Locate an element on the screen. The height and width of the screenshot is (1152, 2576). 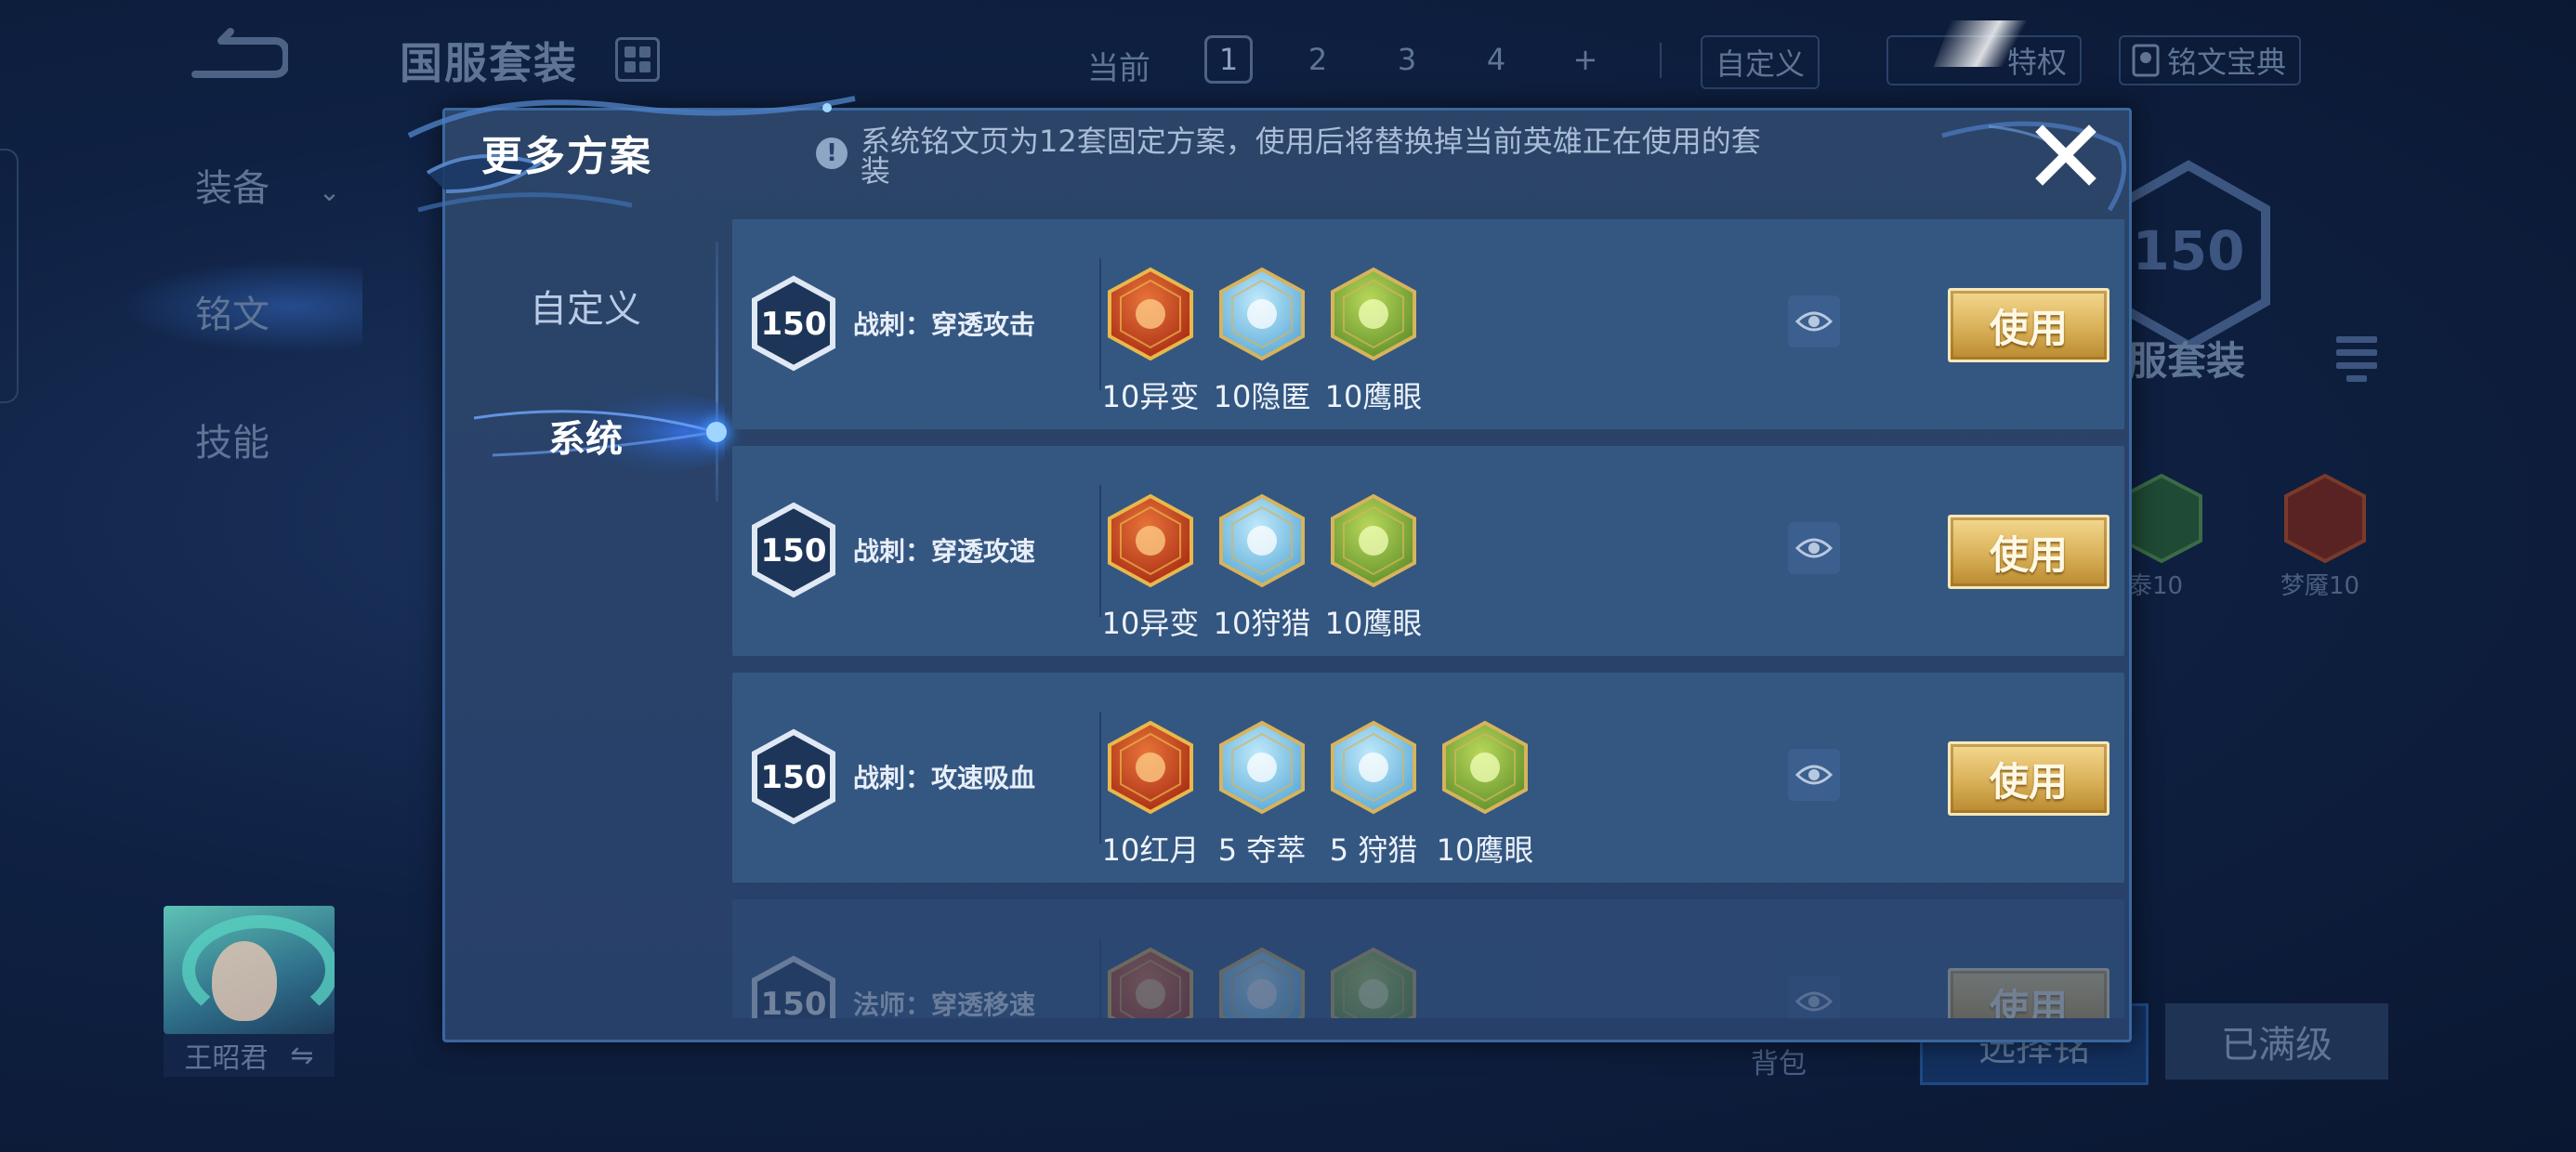
plan-title: 战刺：穿透攻击 is located at coordinates (944, 324).